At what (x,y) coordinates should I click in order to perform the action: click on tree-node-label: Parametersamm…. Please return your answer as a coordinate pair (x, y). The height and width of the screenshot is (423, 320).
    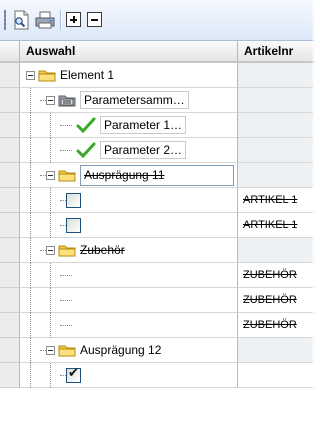
    Looking at the image, I should click on (134, 100).